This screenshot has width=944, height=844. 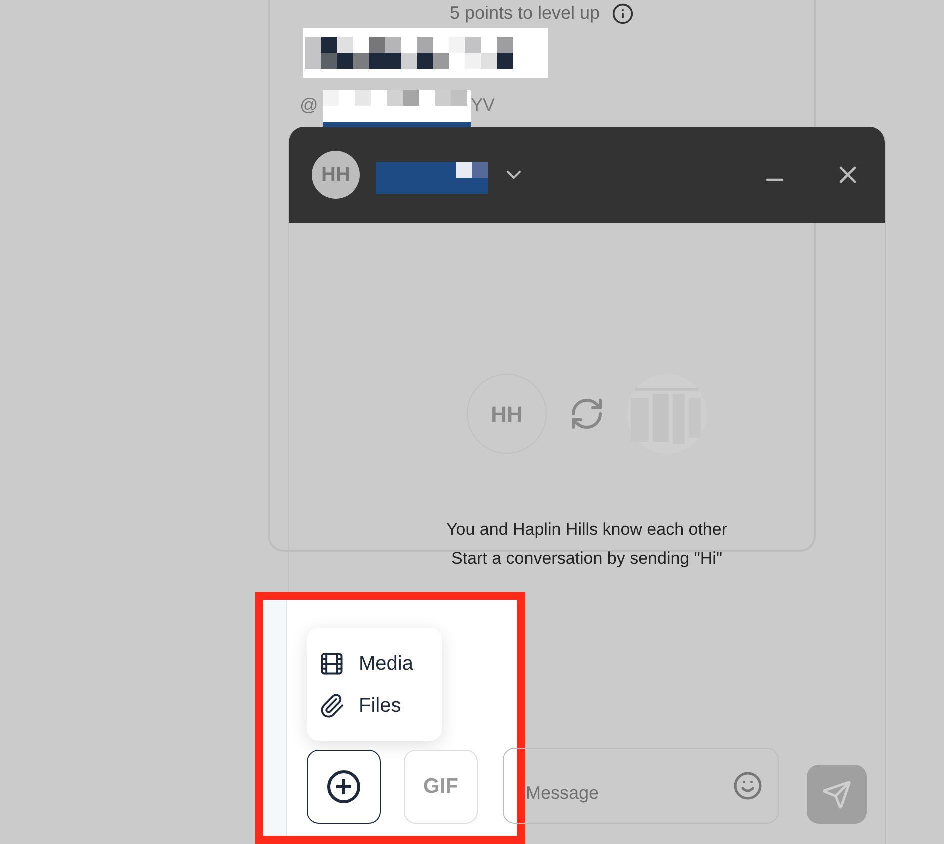 I want to click on plus-circle-icon, so click(x=344, y=787).